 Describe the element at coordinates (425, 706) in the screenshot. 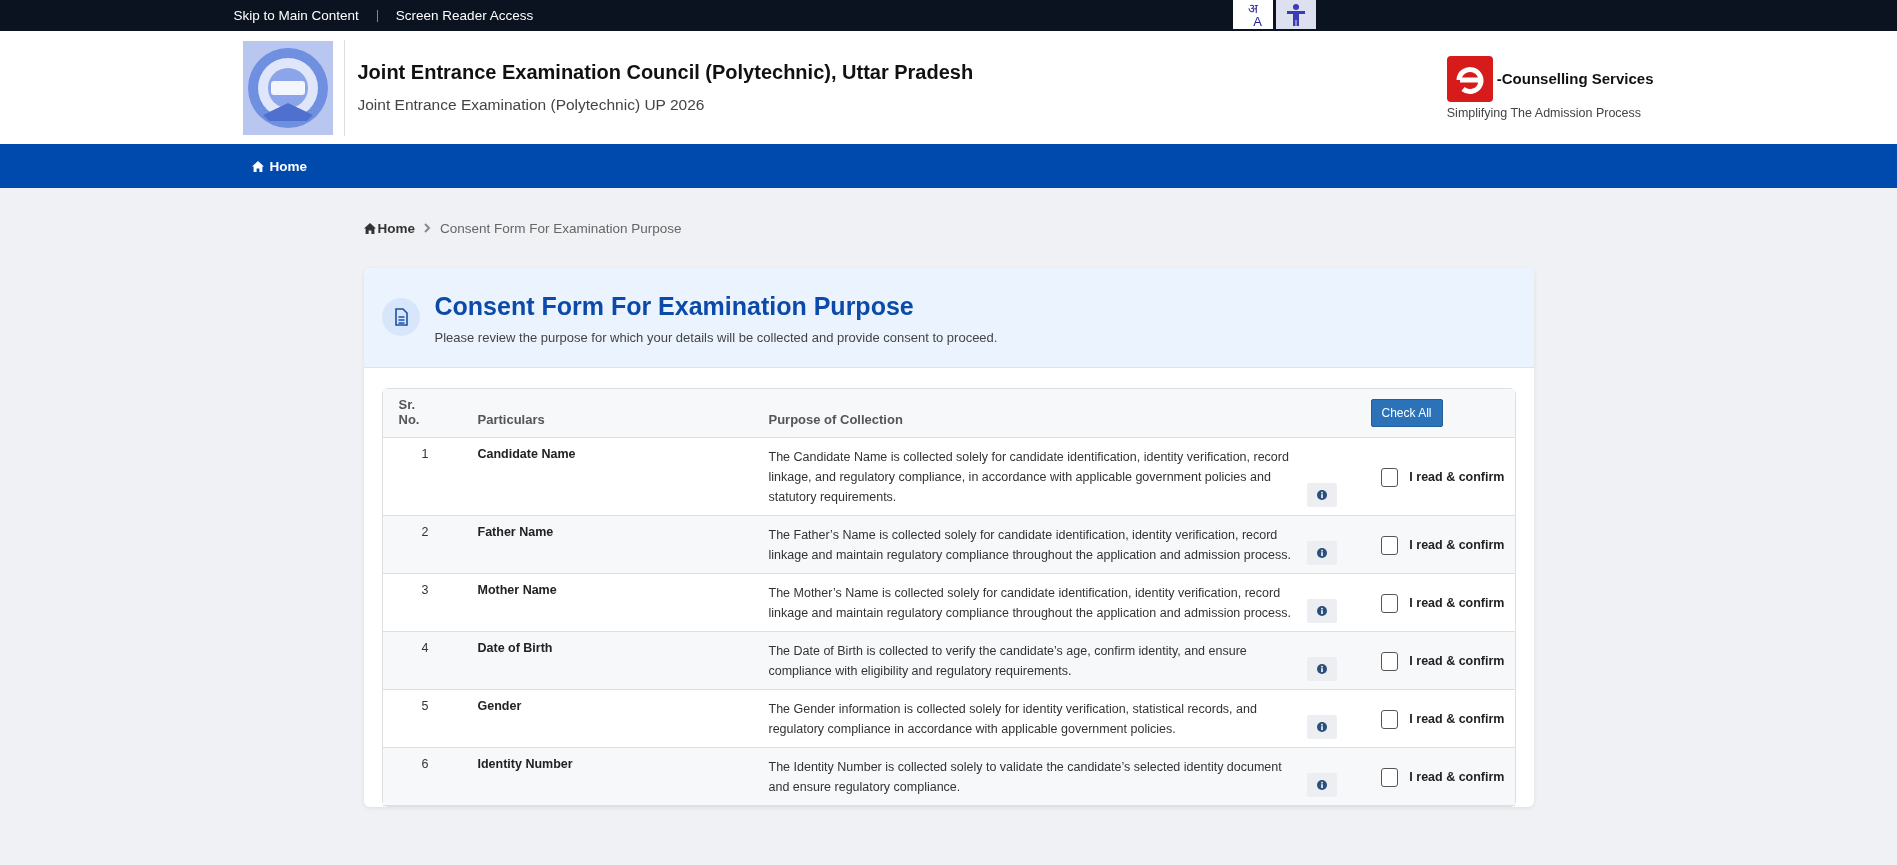

I see `serial-number: 5` at that location.